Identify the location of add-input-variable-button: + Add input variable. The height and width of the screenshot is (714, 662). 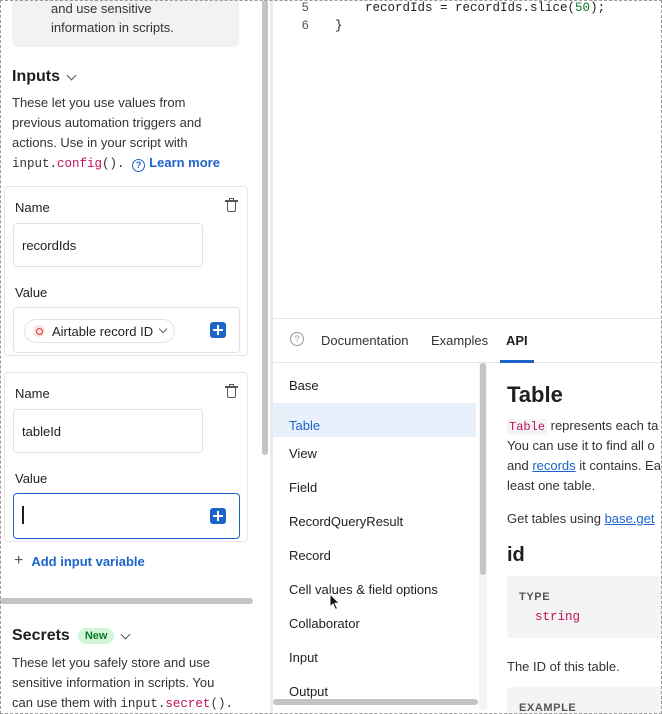
(79, 561).